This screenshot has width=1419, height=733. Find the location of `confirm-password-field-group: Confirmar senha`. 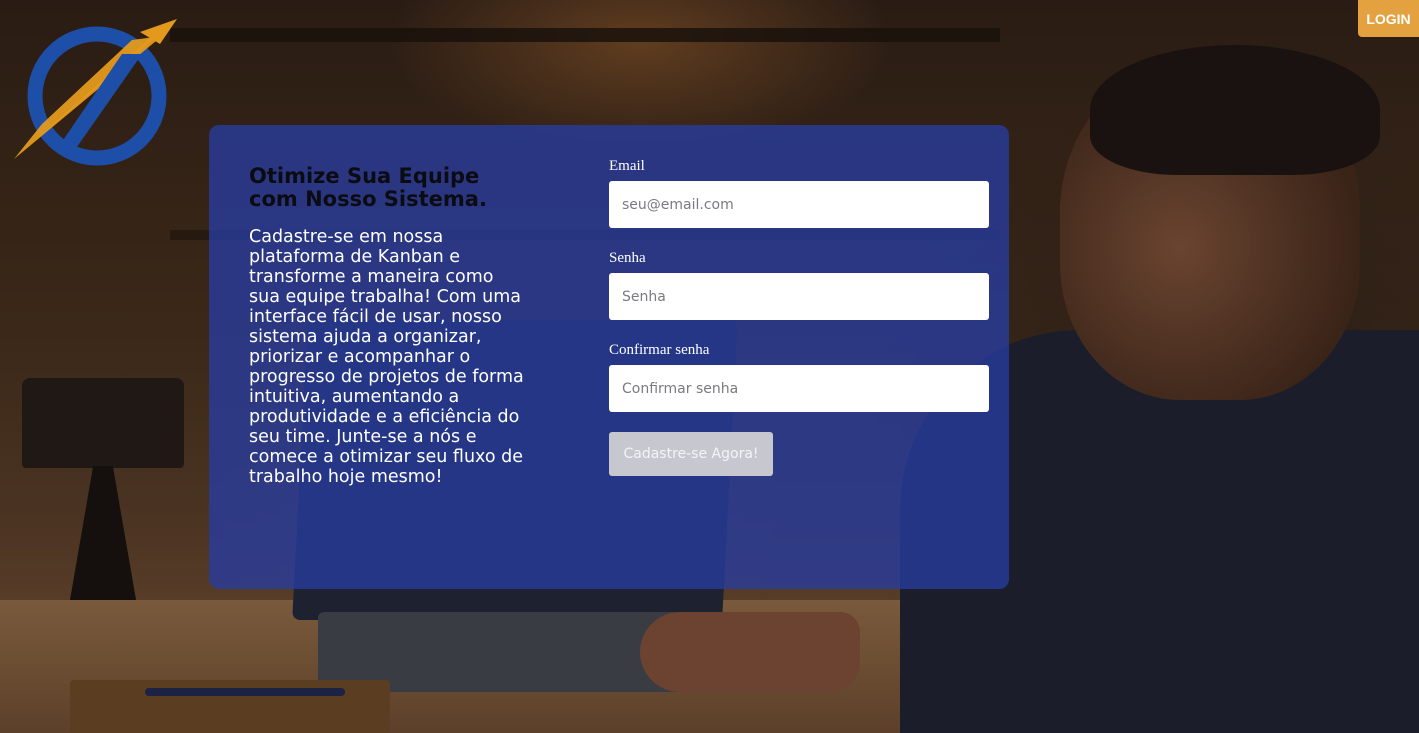

confirm-password-field-group: Confirmar senha is located at coordinates (799, 377).